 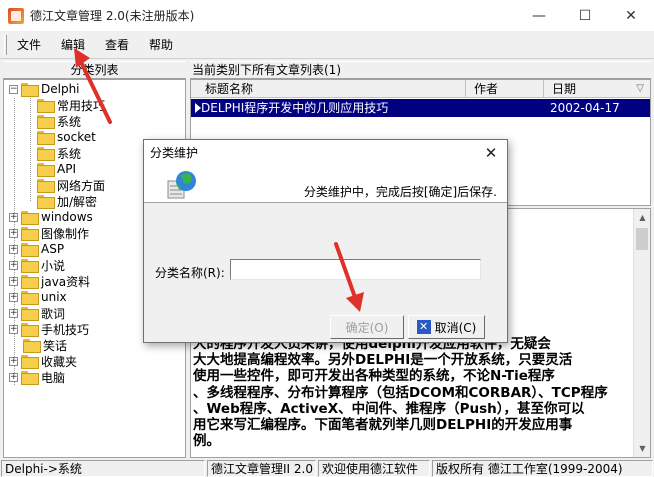 What do you see at coordinates (37, 265) in the screenshot?
I see `tree-item-novel: + 小说` at bounding box center [37, 265].